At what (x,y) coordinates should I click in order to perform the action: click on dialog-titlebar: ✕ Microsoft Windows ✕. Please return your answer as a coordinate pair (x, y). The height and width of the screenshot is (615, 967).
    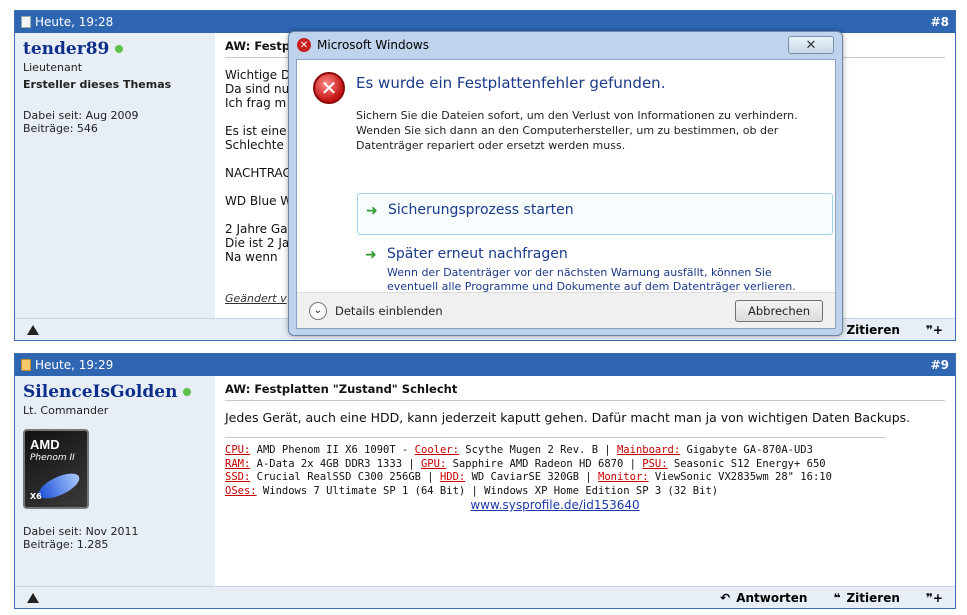
    Looking at the image, I should click on (565, 45).